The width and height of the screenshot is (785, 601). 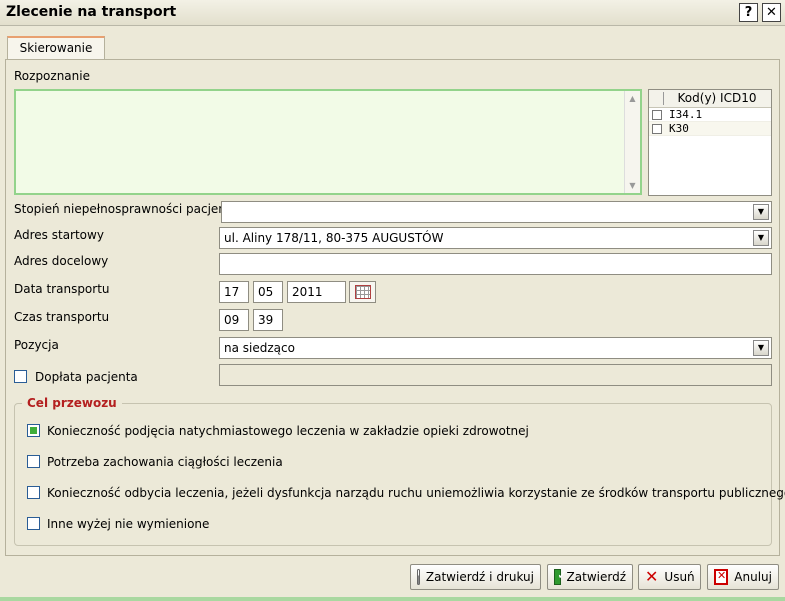 What do you see at coordinates (771, 12) in the screenshot?
I see `close-icon: ✕` at bounding box center [771, 12].